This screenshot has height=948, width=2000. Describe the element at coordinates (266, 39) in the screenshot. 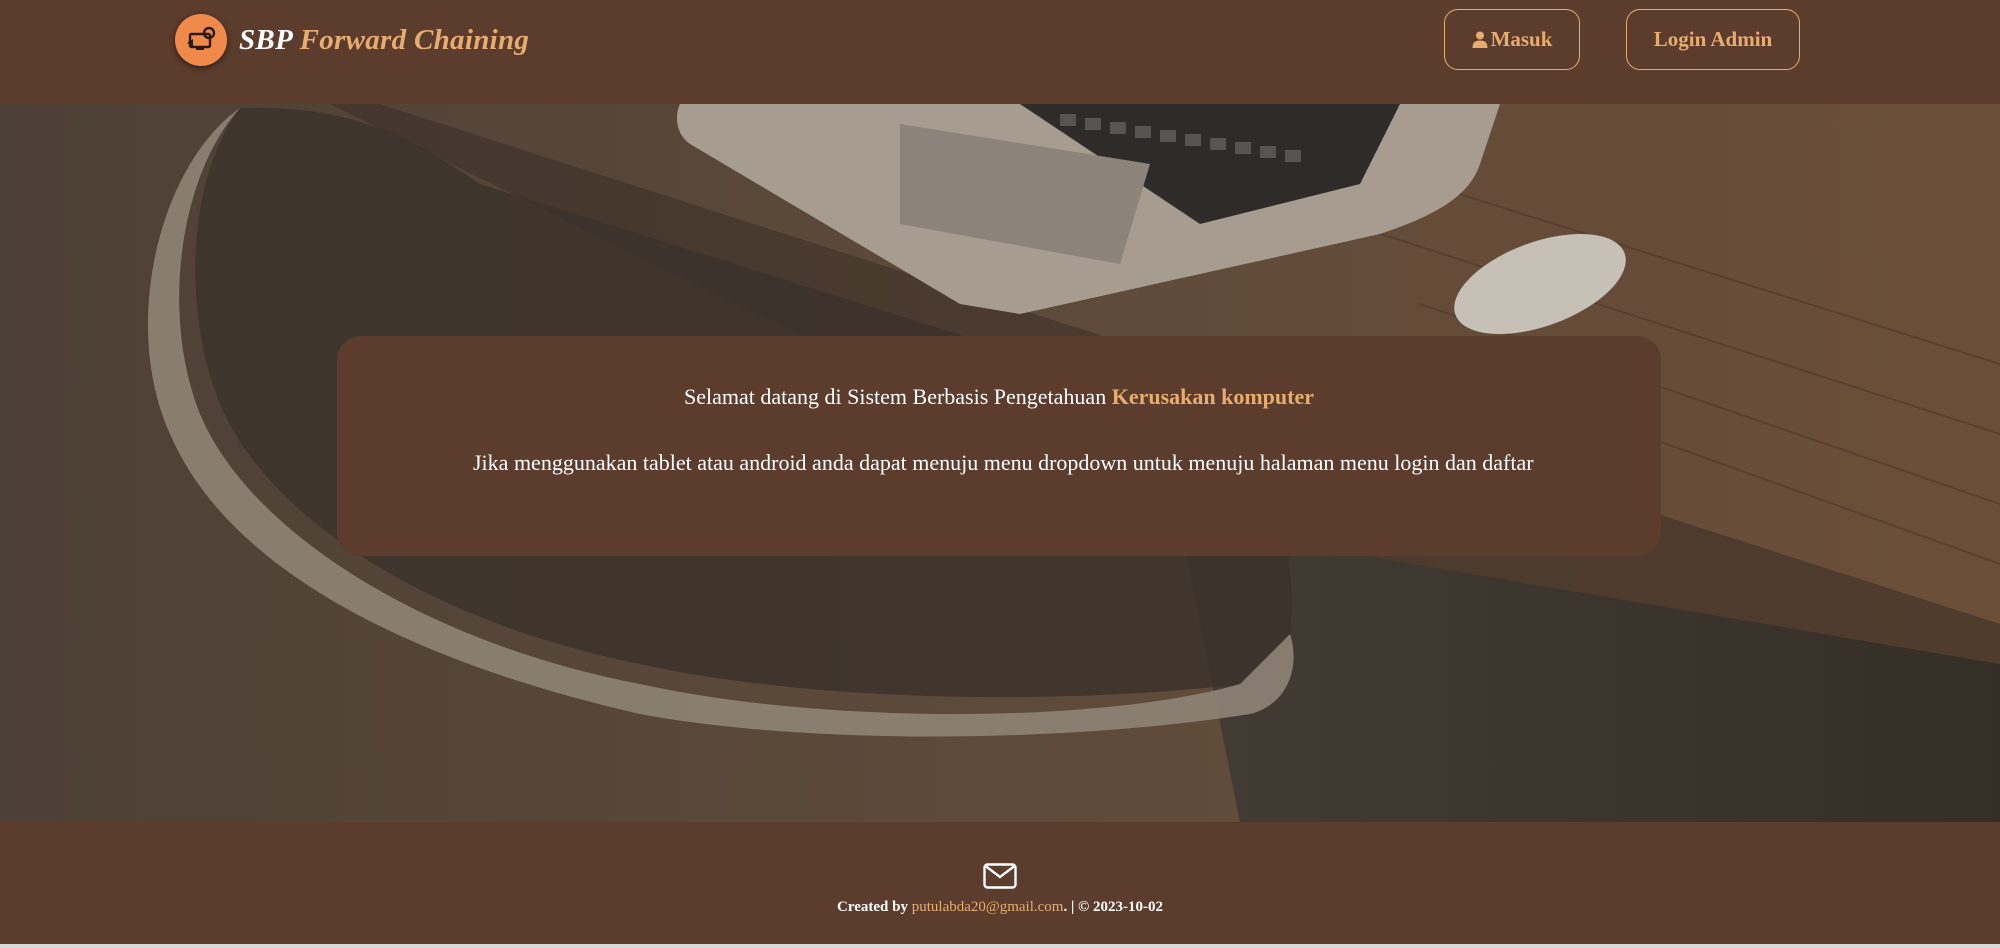

I see `brand-sbp: SBP` at that location.